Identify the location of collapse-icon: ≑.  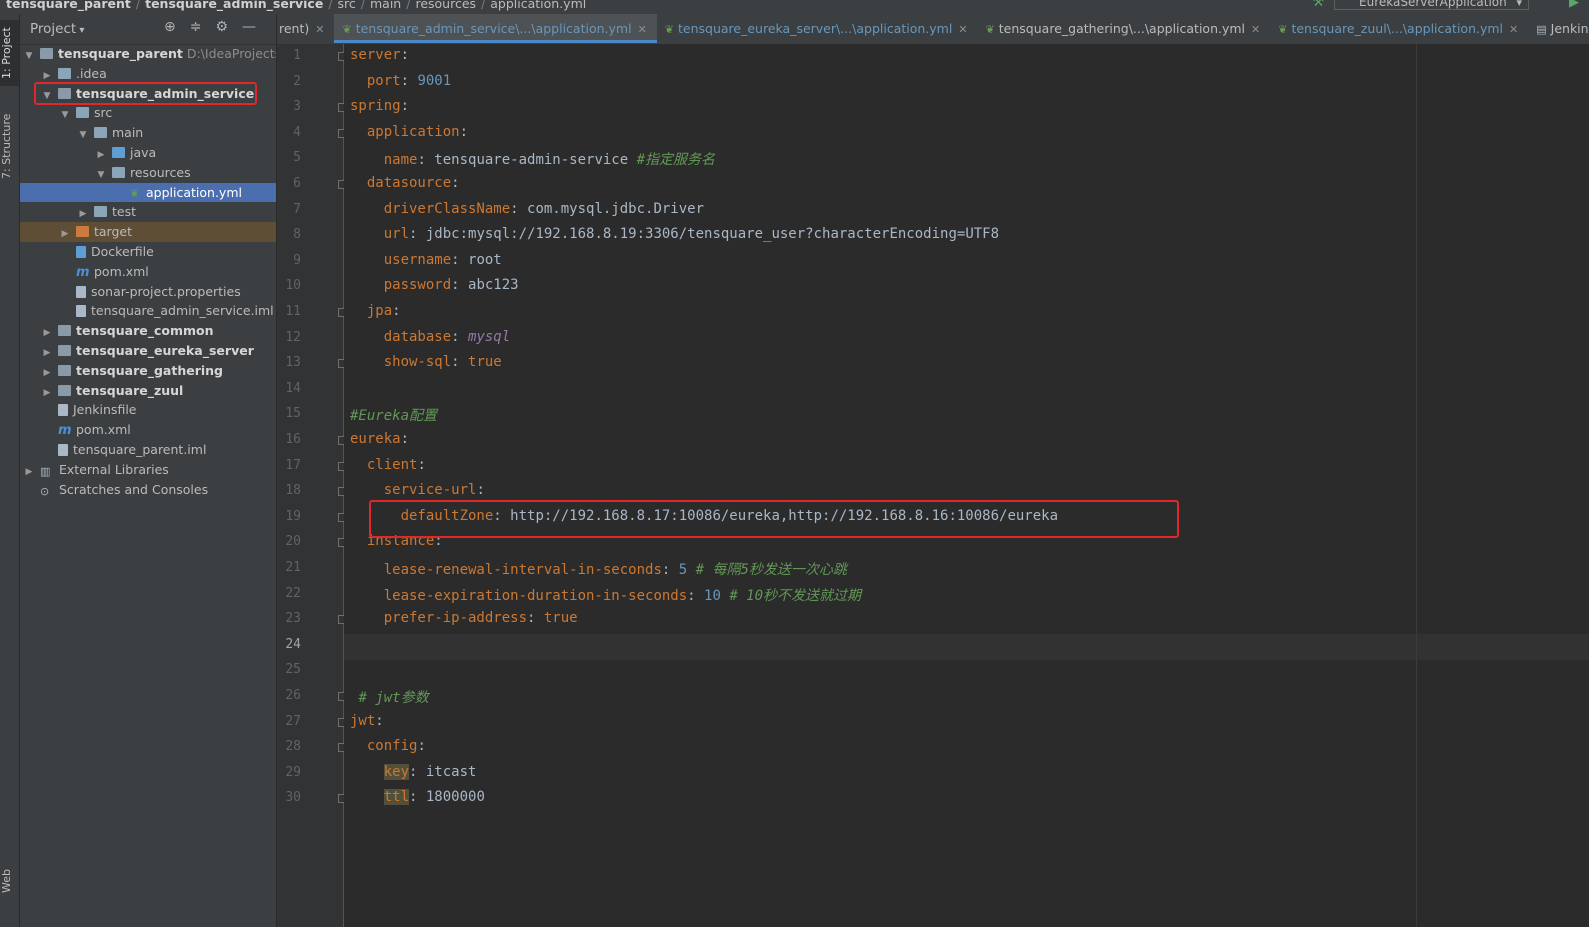
(203, 27).